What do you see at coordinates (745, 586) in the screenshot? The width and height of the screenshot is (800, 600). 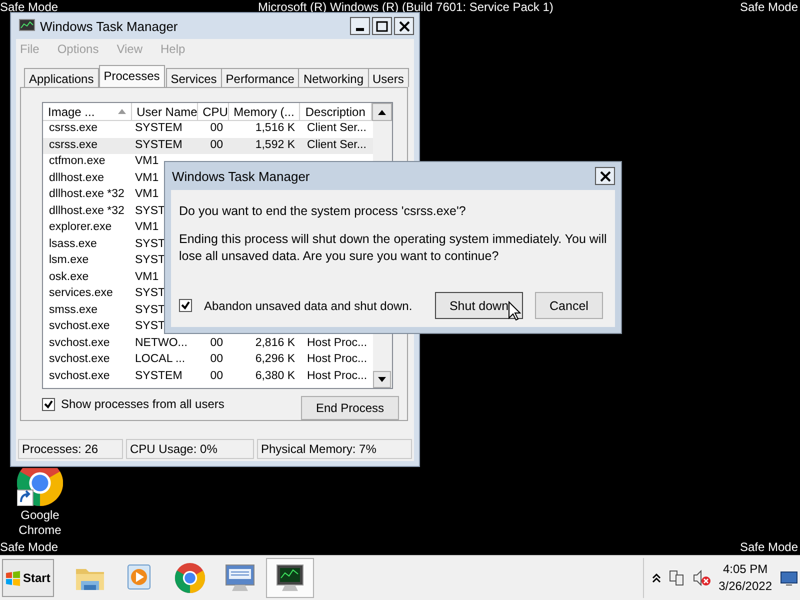 I see `clock-date: 3/26/2022` at bounding box center [745, 586].